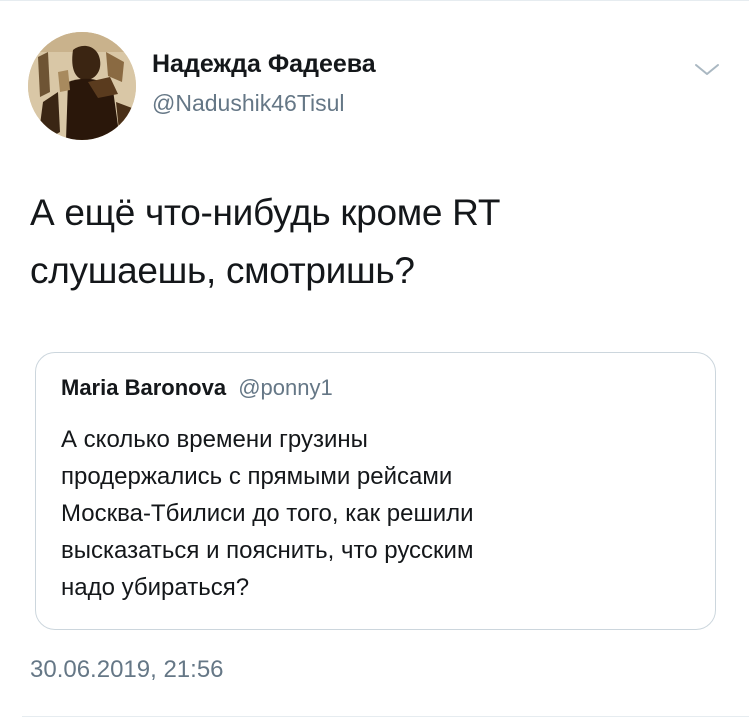  I want to click on avatar-image, so click(82, 86).